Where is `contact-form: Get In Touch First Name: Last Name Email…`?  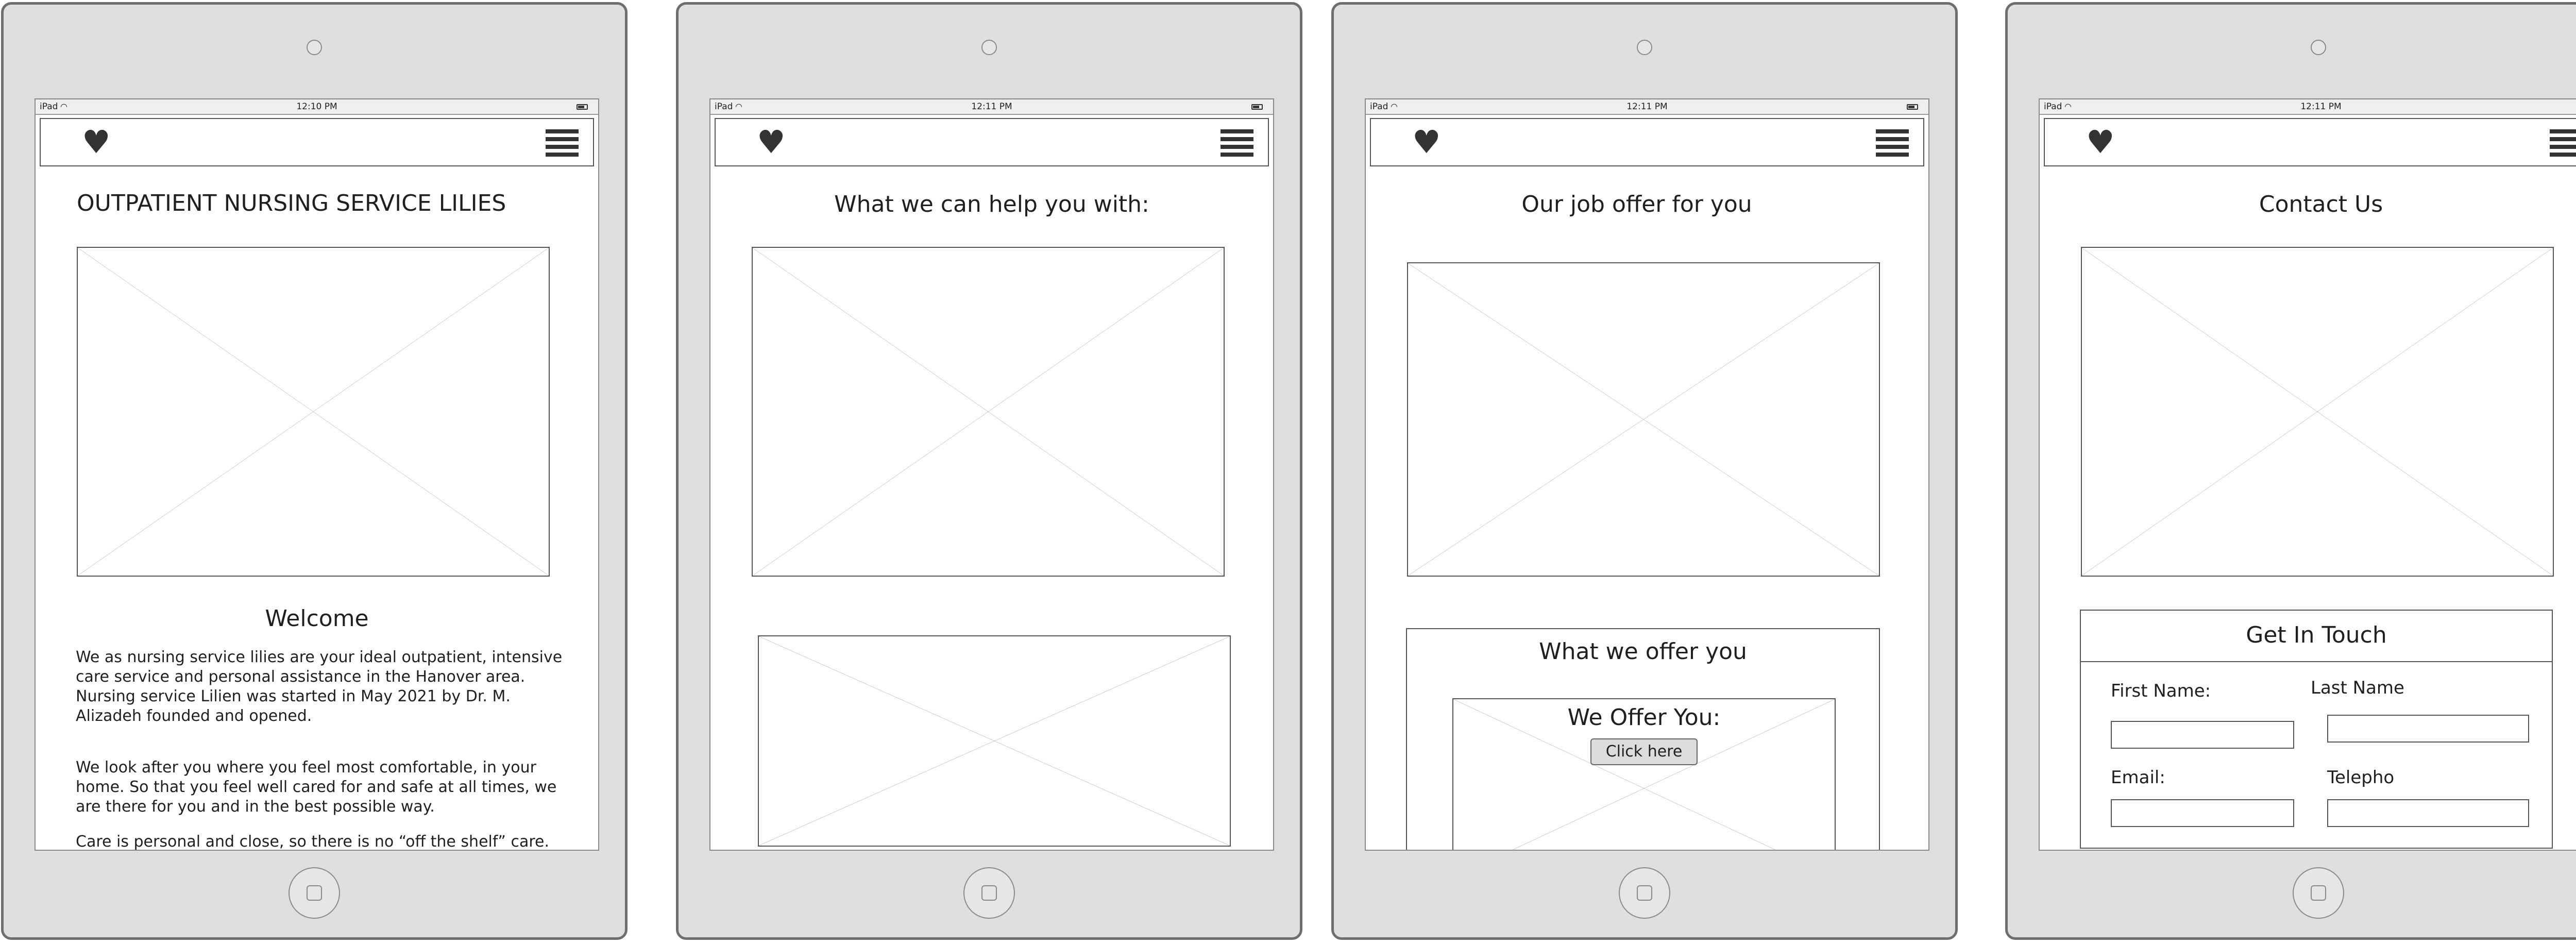 contact-form: Get In Touch First Name: Last Name Email… is located at coordinates (2316, 729).